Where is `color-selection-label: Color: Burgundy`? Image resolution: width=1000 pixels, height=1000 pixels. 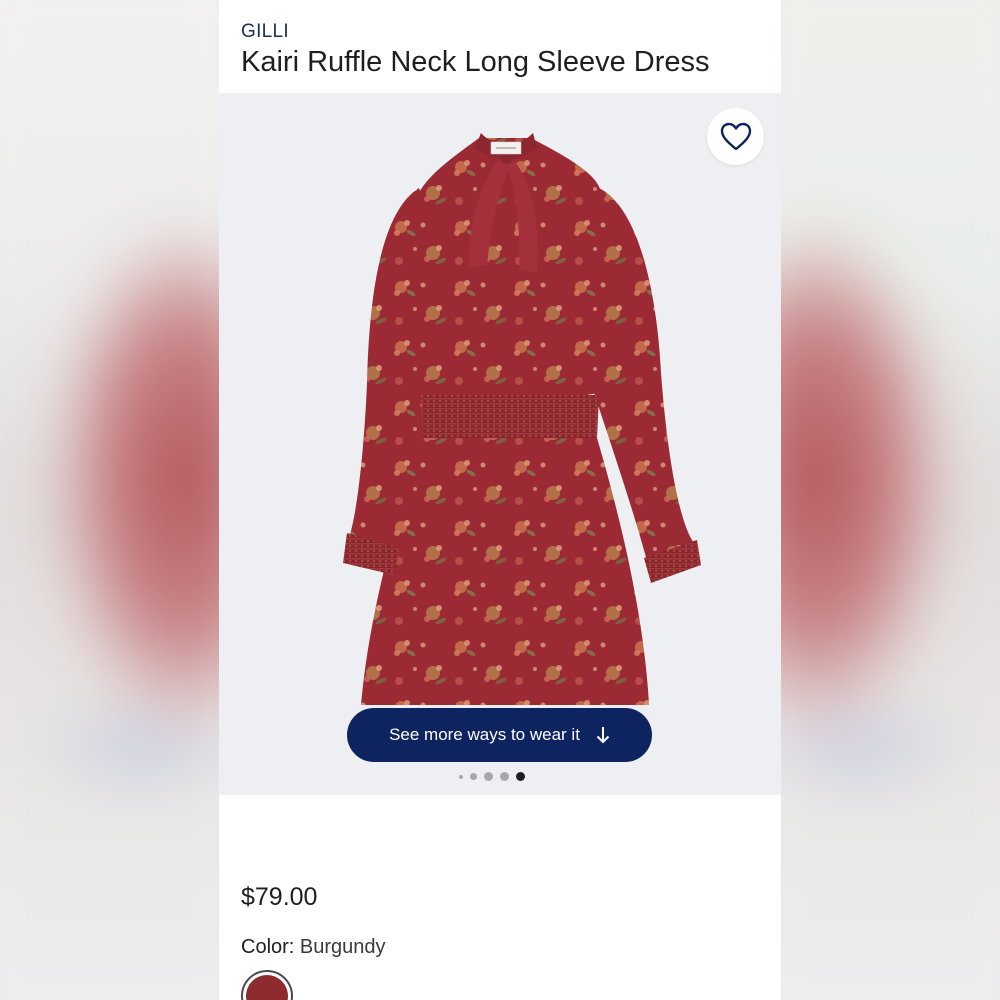
color-selection-label: Color: Burgundy is located at coordinates (313, 947).